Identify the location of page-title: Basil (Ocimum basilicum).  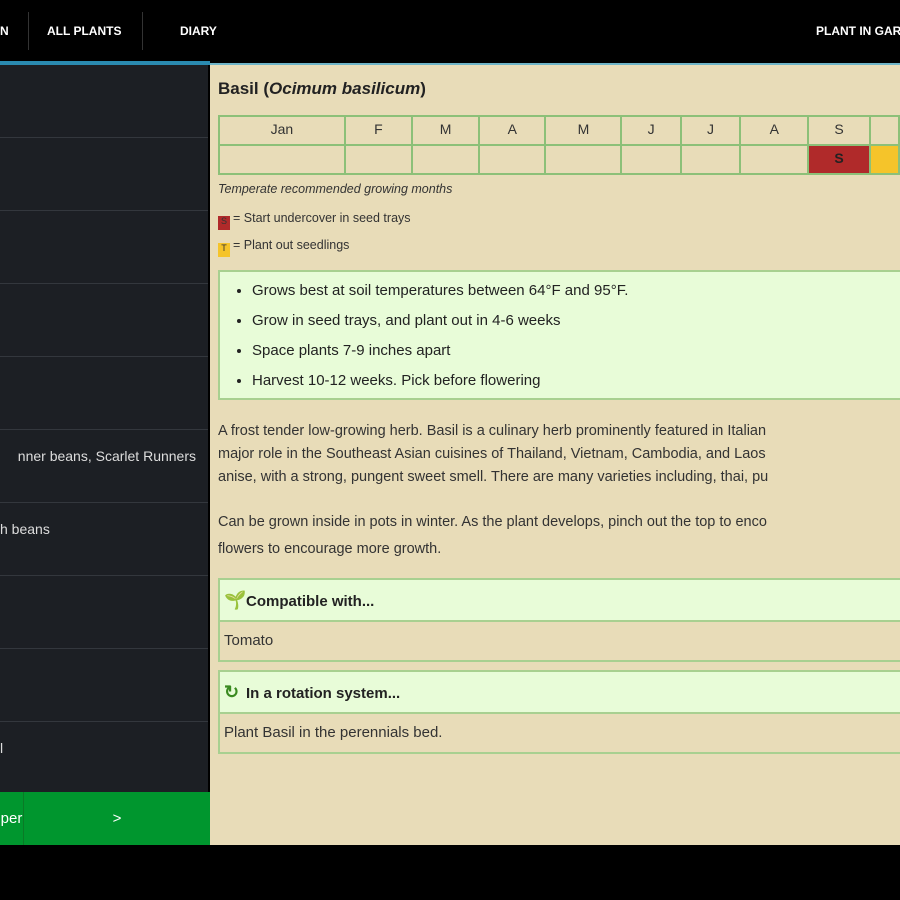
(322, 88).